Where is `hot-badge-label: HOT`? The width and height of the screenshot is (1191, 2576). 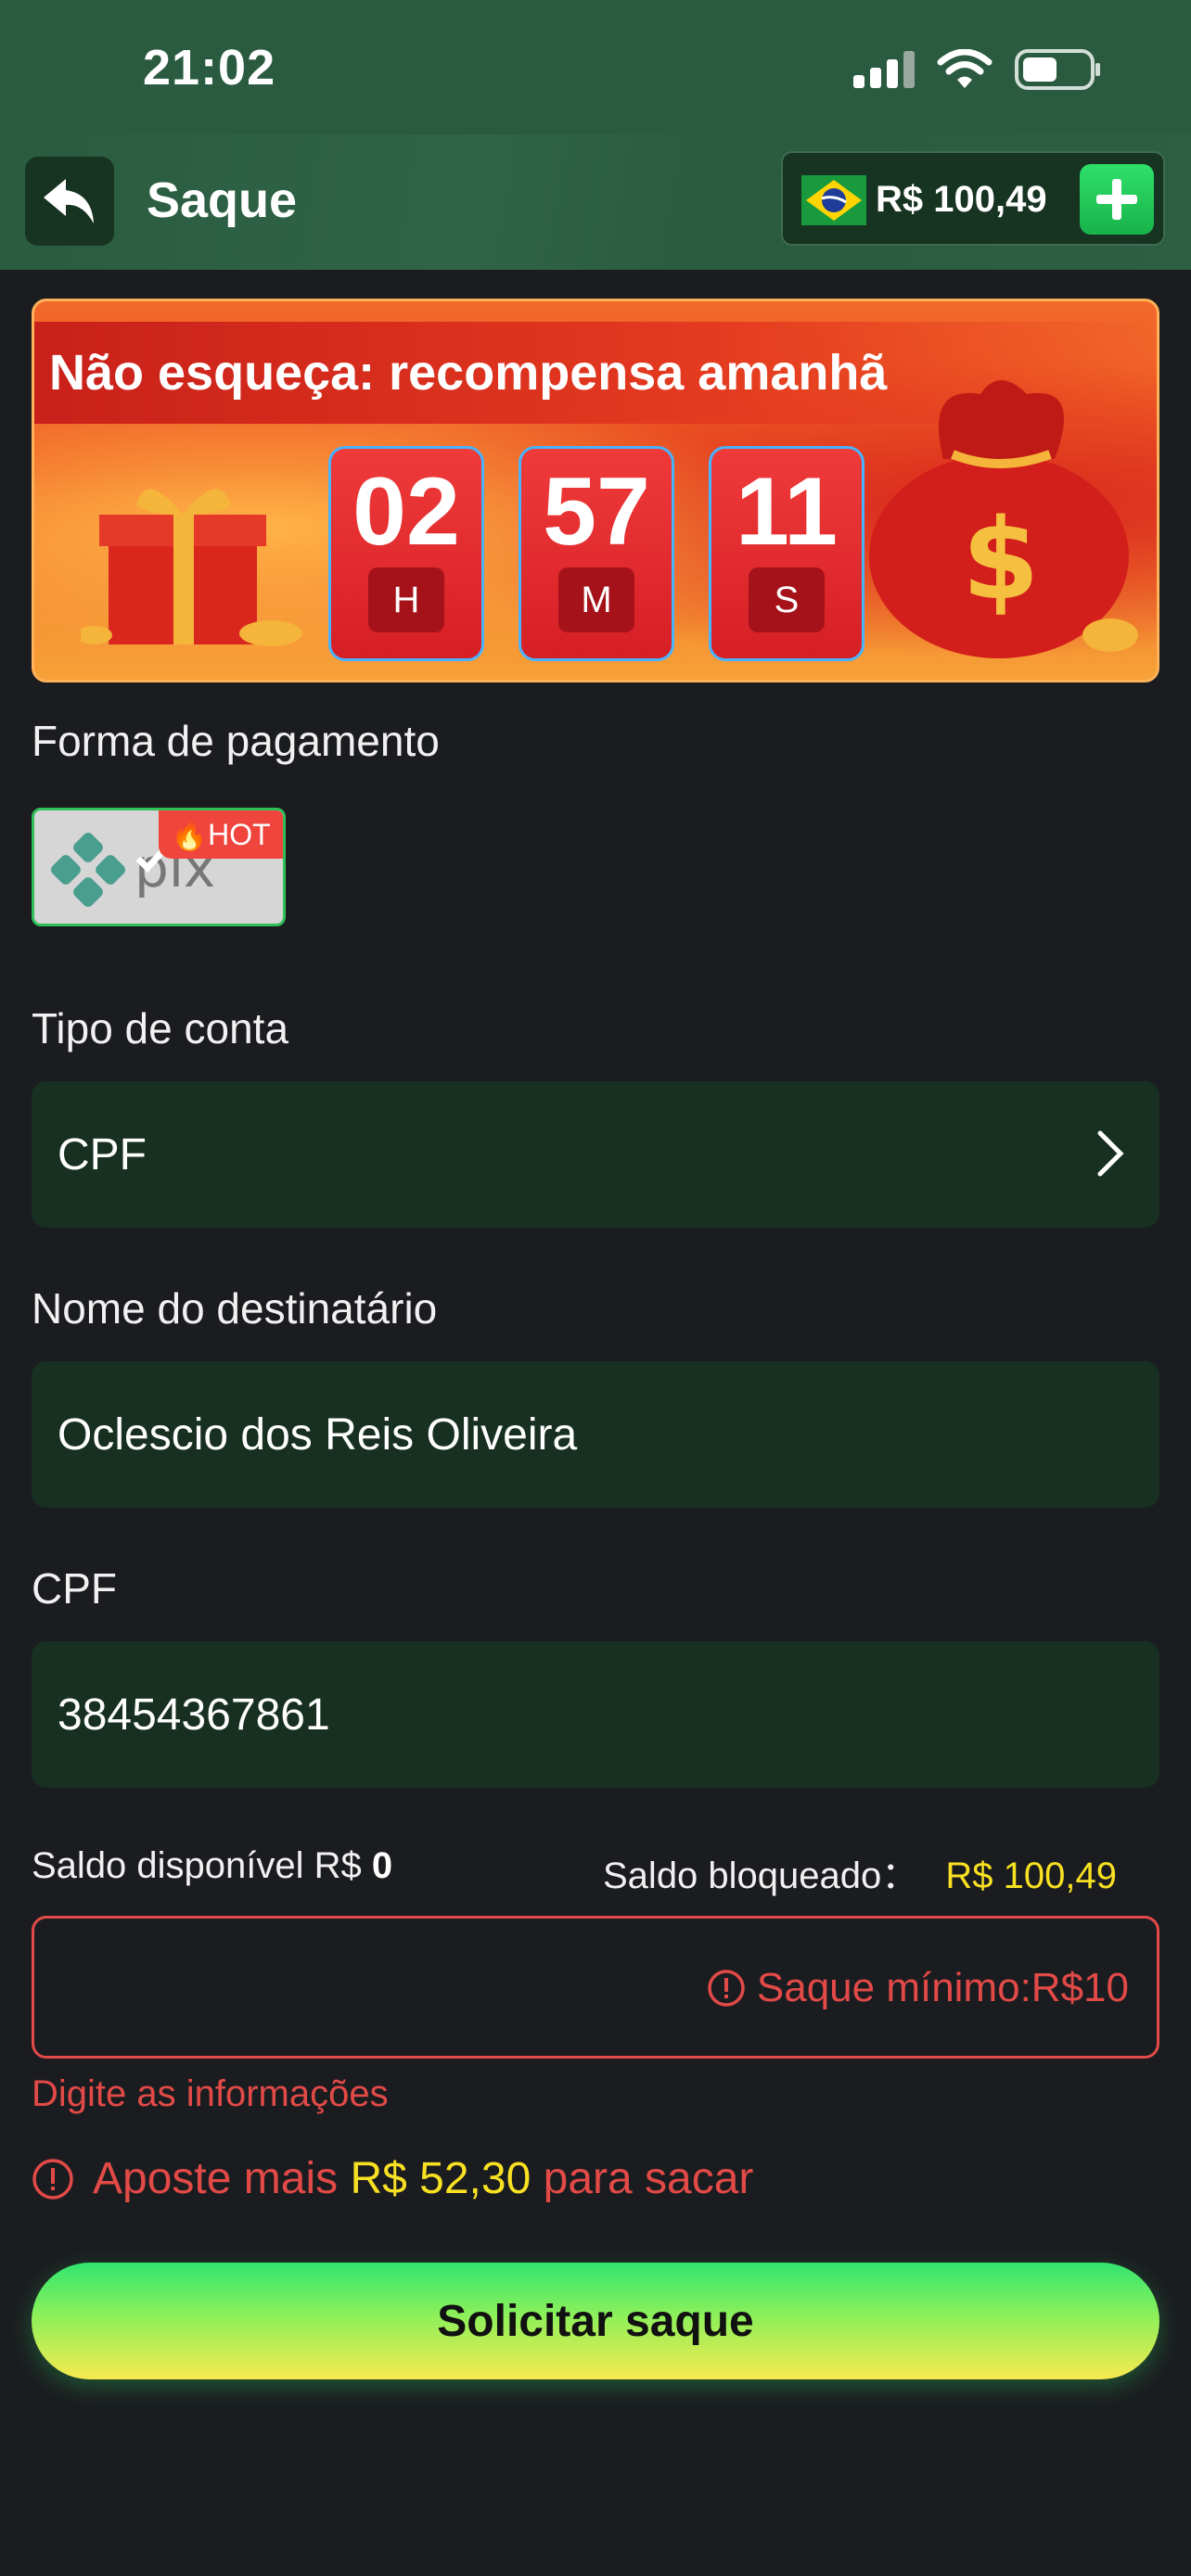
hot-badge-label: HOT is located at coordinates (239, 834).